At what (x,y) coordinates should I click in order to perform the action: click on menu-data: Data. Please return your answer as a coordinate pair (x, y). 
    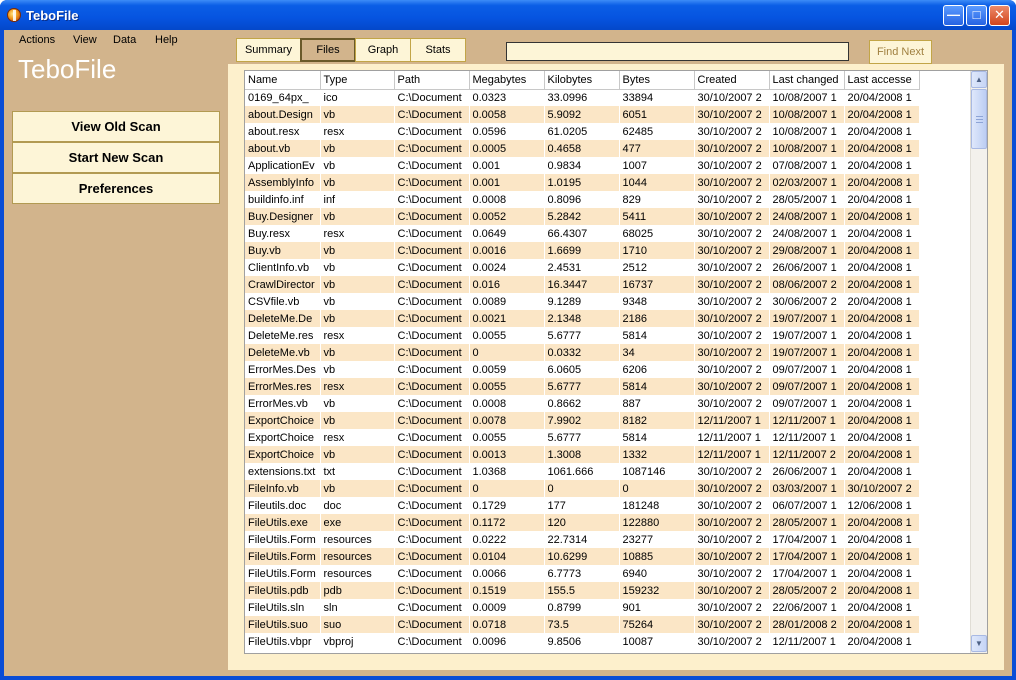
    Looking at the image, I should click on (124, 40).